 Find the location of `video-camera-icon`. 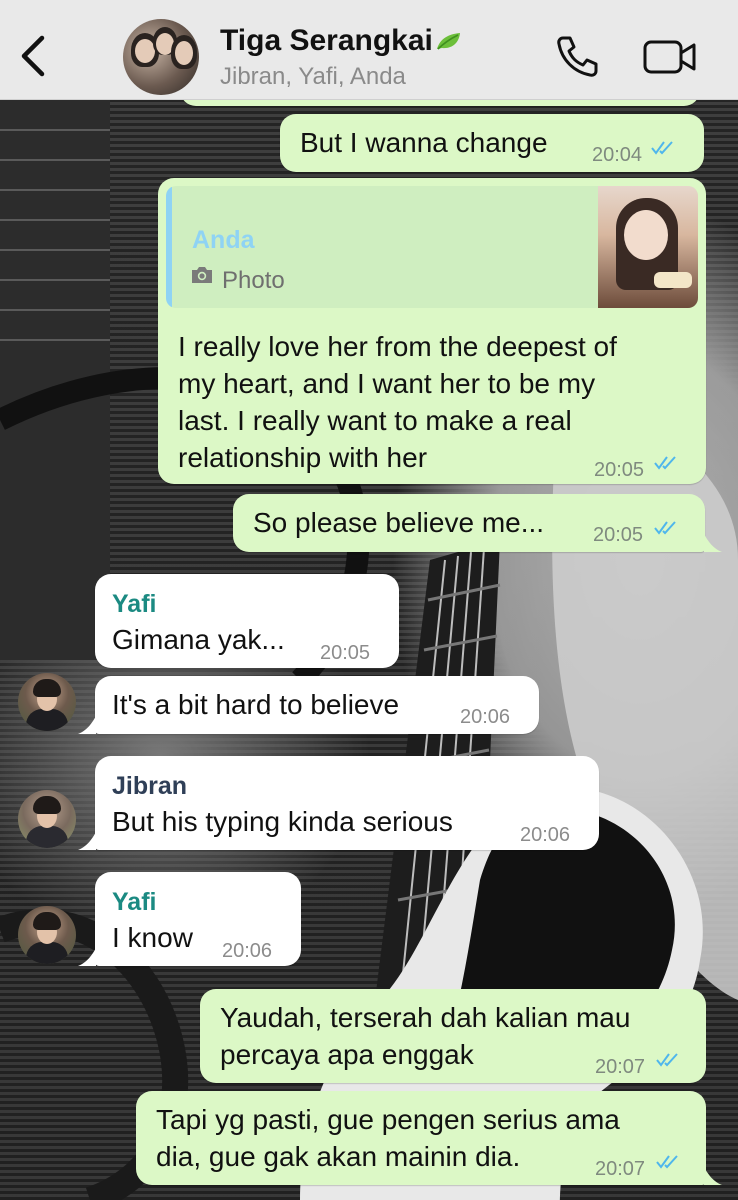

video-camera-icon is located at coordinates (669, 57).